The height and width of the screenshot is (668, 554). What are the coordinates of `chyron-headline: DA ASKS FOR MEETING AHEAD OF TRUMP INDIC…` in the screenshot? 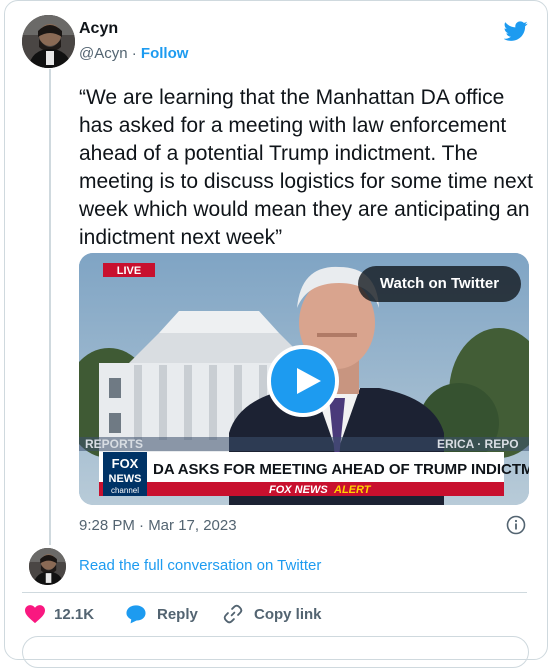 It's located at (341, 469).